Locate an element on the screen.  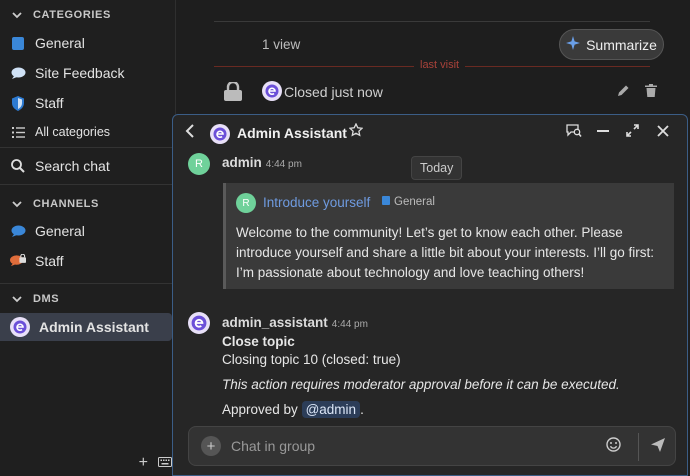
user-avatar: R is located at coordinates (199, 164).